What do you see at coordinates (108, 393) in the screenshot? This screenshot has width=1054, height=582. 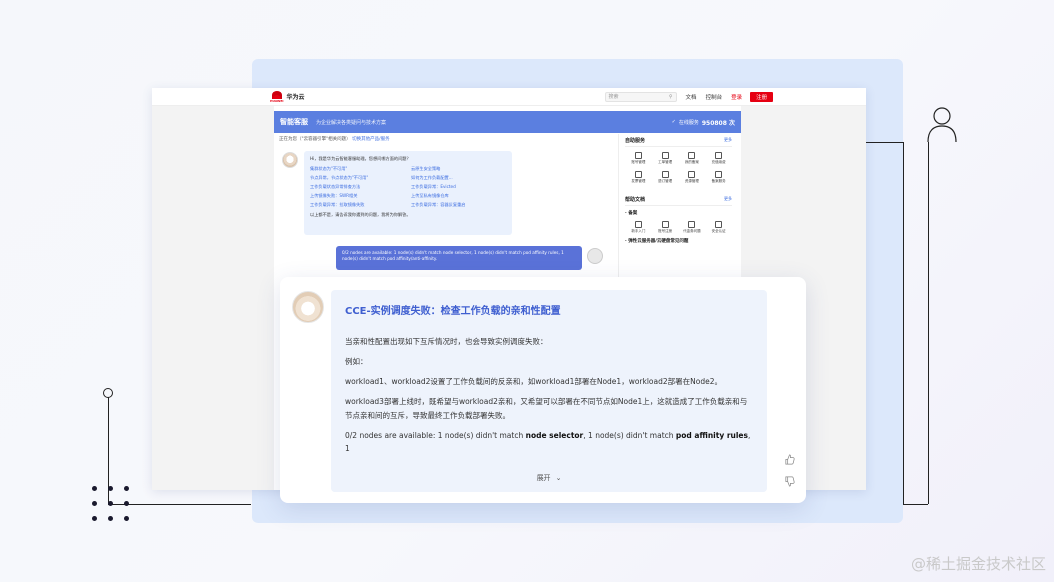 I see `deco-circle` at bounding box center [108, 393].